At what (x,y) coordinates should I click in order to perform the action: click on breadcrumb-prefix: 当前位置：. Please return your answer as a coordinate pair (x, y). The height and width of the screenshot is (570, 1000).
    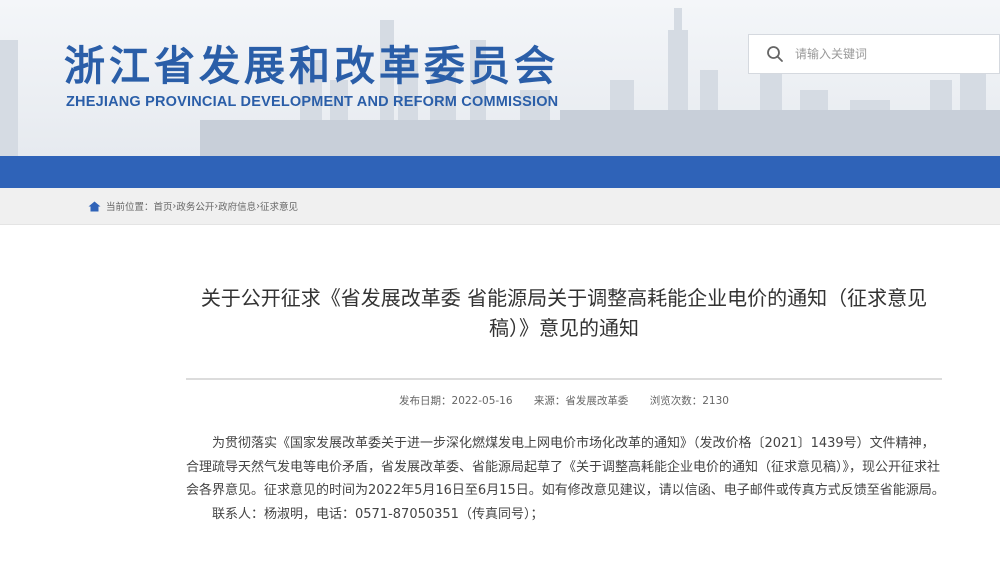
    Looking at the image, I should click on (130, 207).